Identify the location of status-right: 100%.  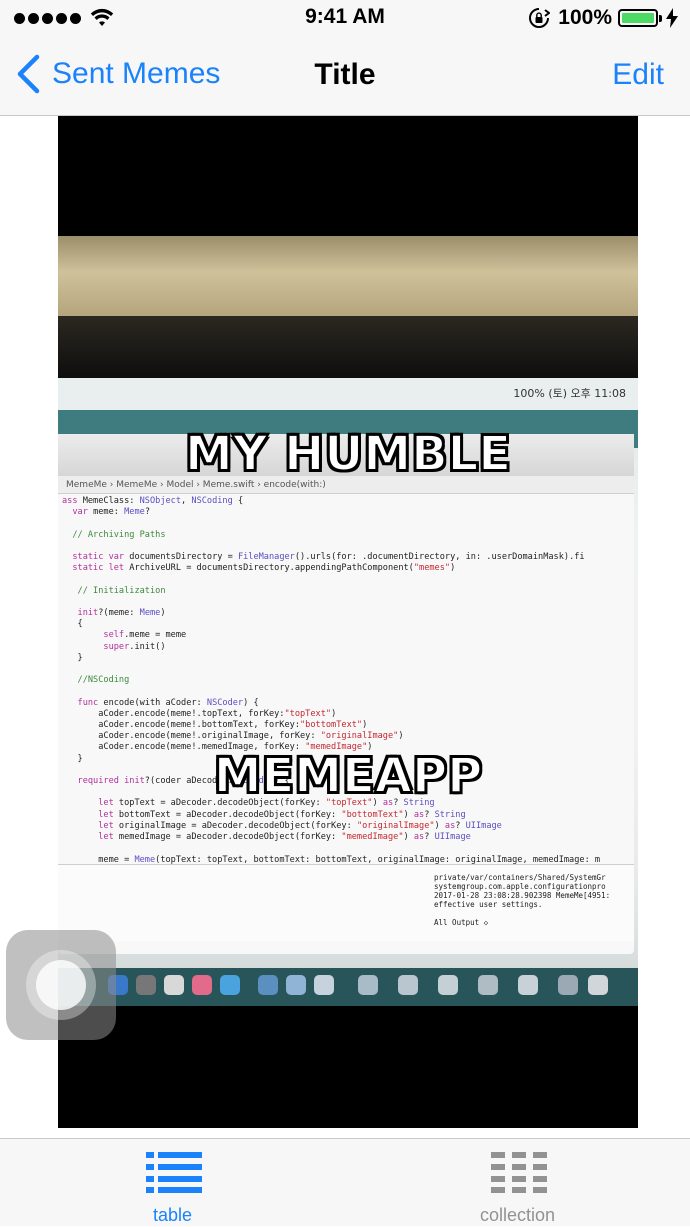
(603, 18).